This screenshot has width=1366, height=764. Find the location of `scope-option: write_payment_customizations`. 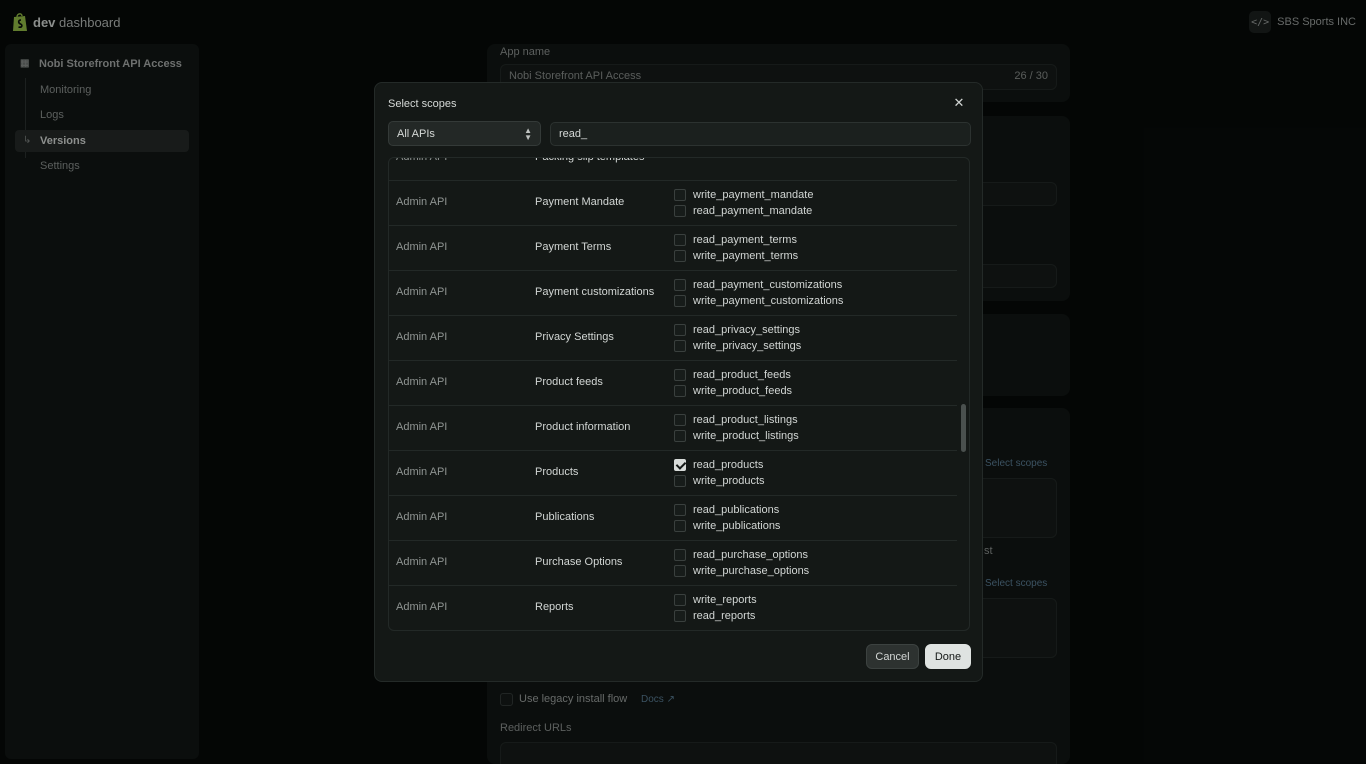

scope-option: write_payment_customizations is located at coordinates (758, 301).